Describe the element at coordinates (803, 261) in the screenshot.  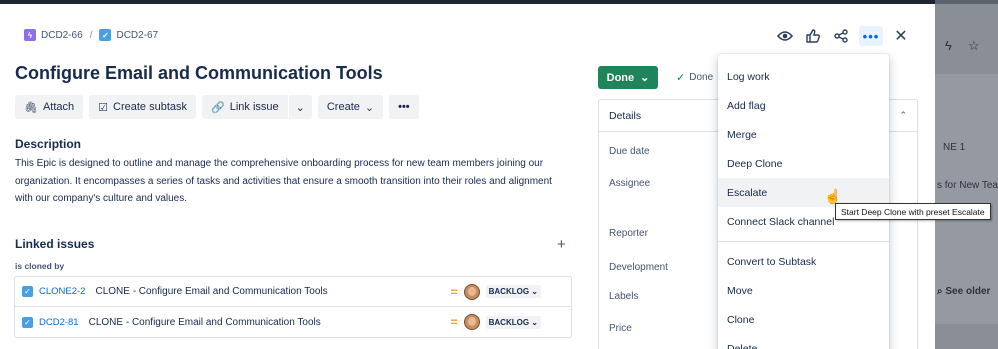
I see `menu-item-convert-subtask: Convert to Subtask` at that location.